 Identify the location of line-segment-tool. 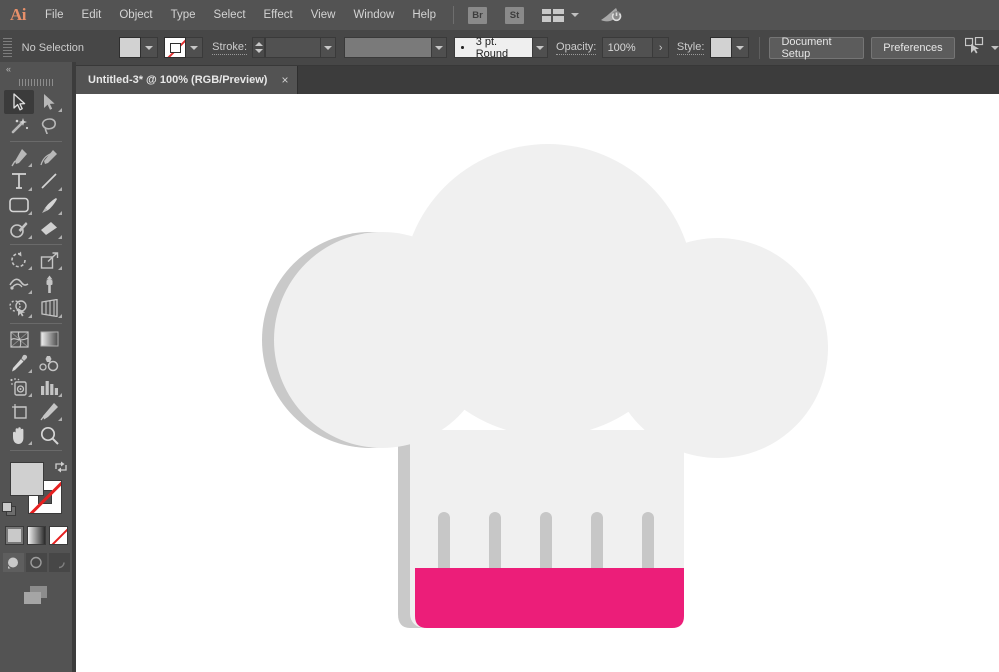
(49, 181).